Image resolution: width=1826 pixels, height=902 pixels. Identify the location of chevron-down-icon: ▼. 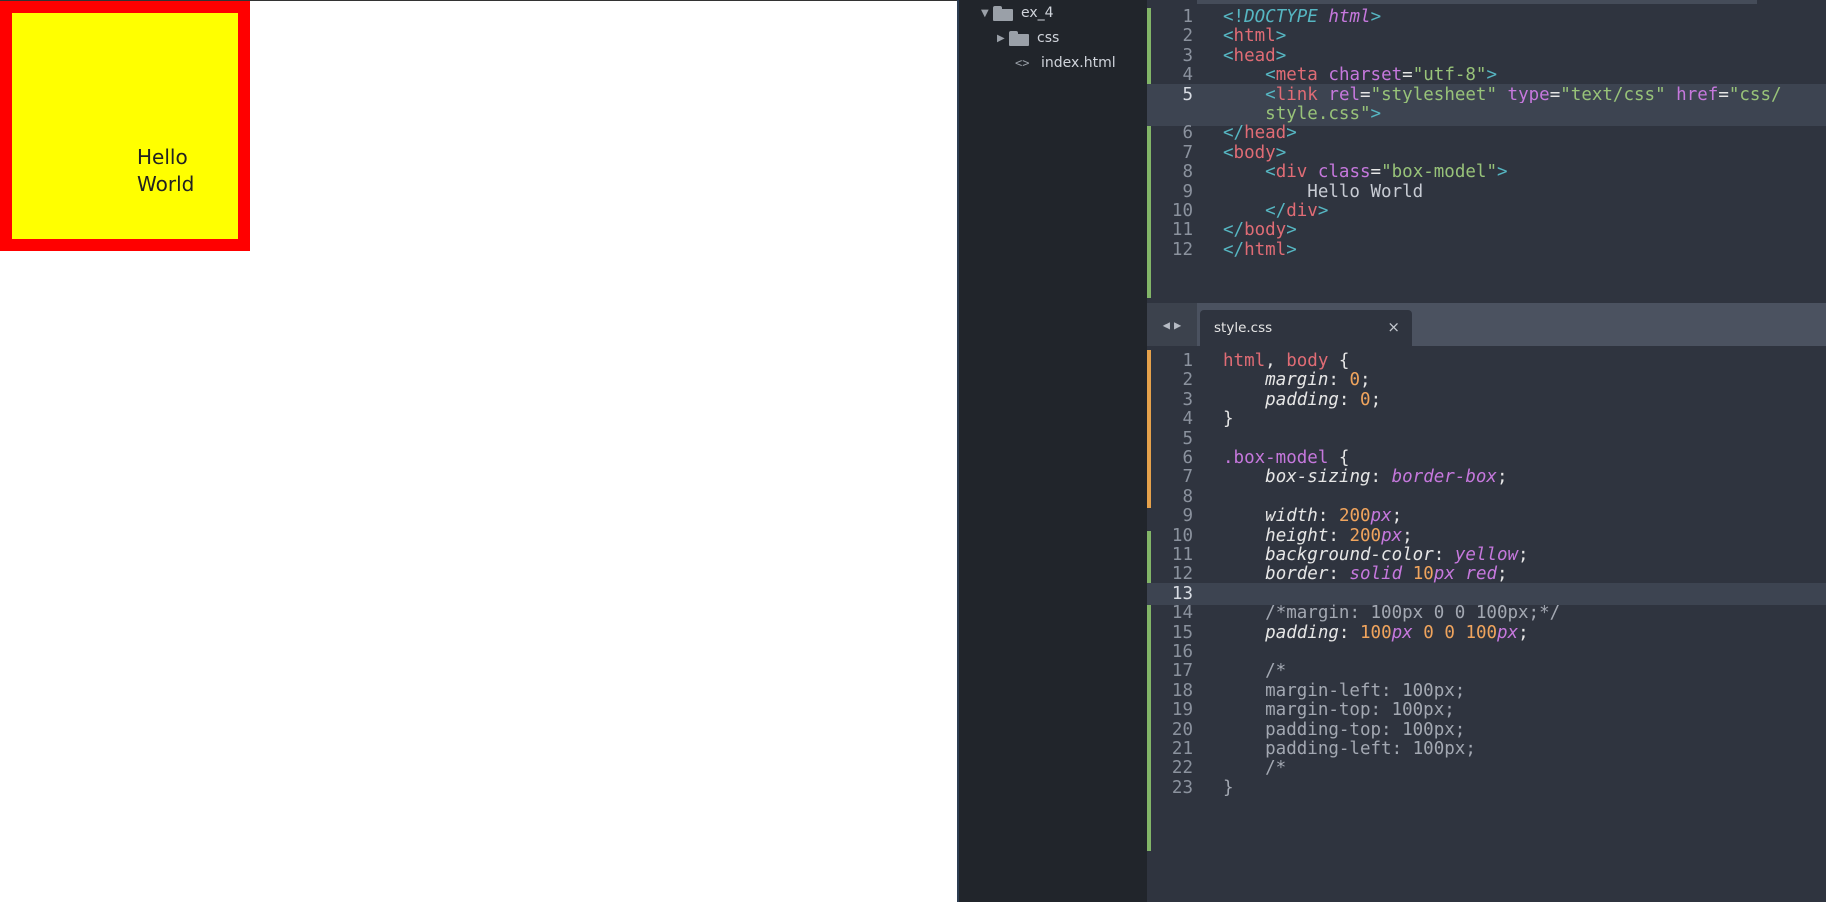
(985, 13).